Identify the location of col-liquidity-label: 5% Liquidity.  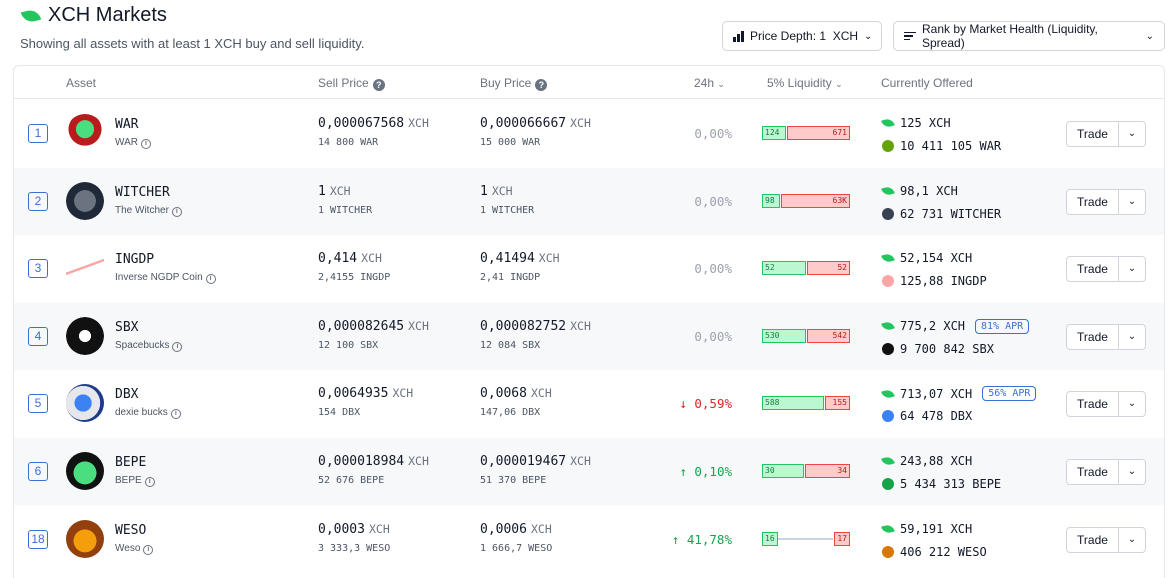
(799, 83).